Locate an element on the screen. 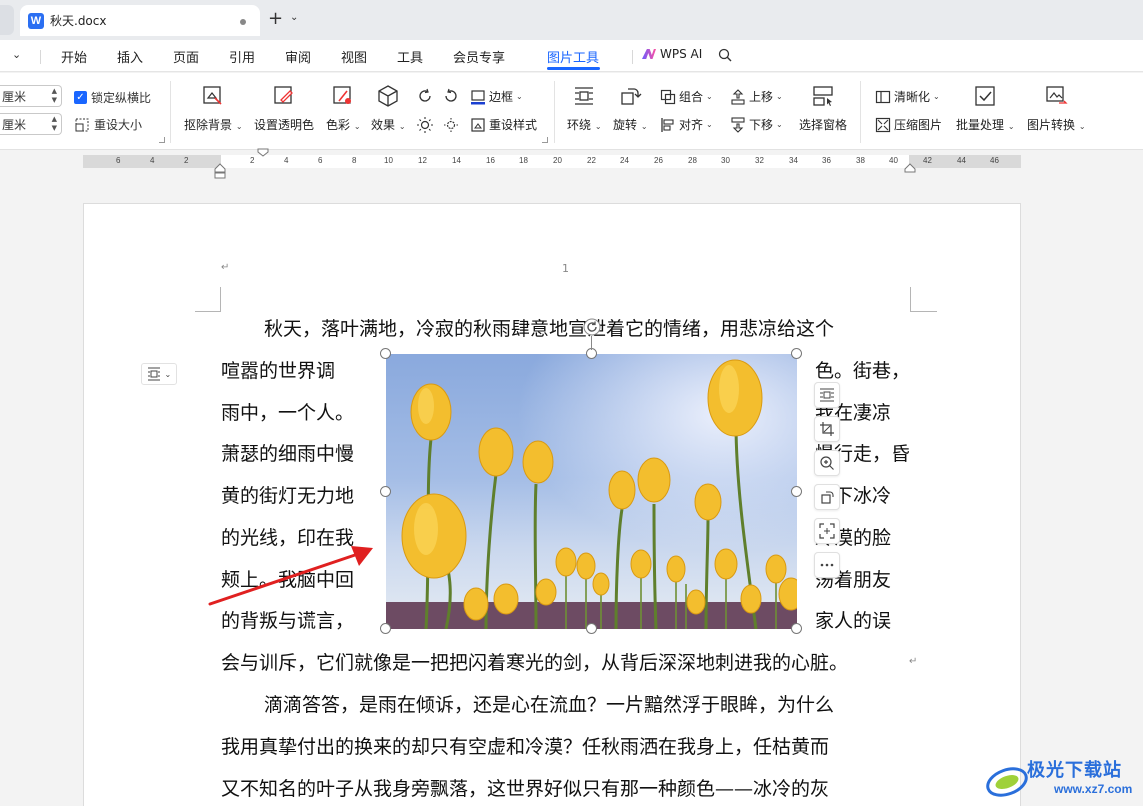 The image size is (1143, 806). text-line: 会与训斥，它们就像是一把把闪着寒光的剑，从背后深深地刺进我的心脏。 is located at coordinates (534, 661).